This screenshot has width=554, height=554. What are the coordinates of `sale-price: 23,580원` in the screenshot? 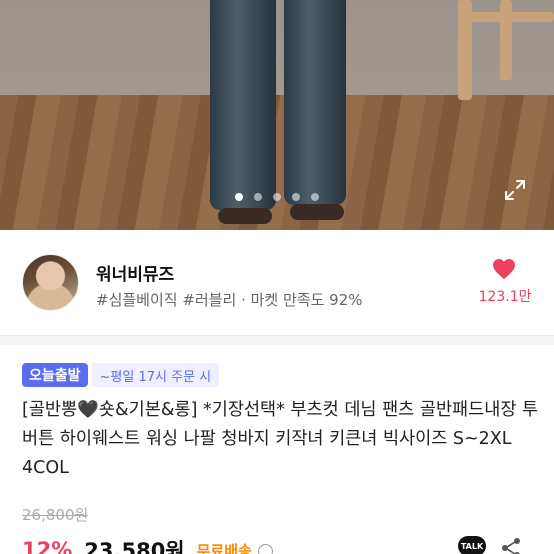 It's located at (134, 546).